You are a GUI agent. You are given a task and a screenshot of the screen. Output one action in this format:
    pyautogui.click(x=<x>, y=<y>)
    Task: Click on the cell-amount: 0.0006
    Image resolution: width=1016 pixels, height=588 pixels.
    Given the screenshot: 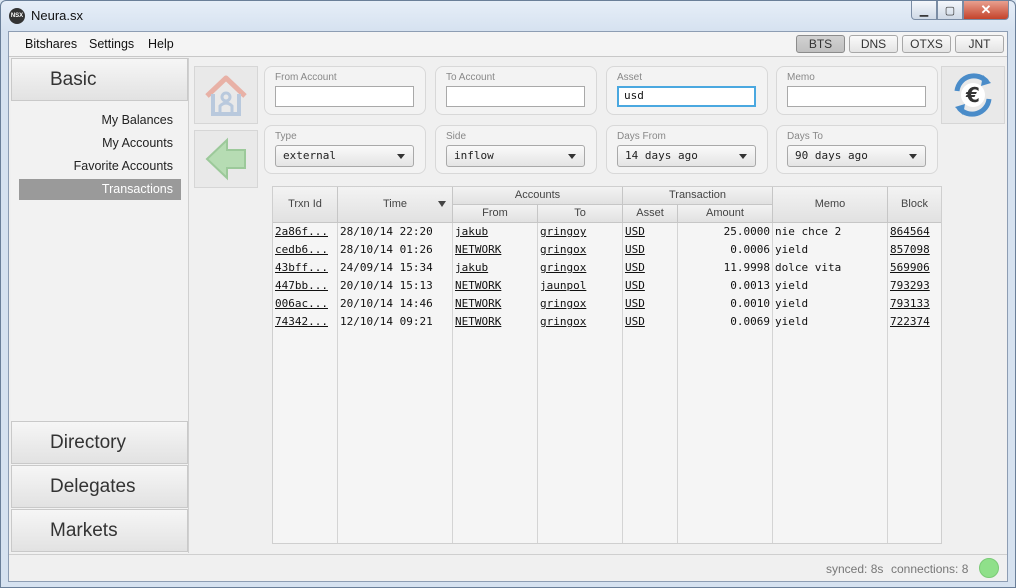 What is the action you would take?
    pyautogui.click(x=750, y=249)
    